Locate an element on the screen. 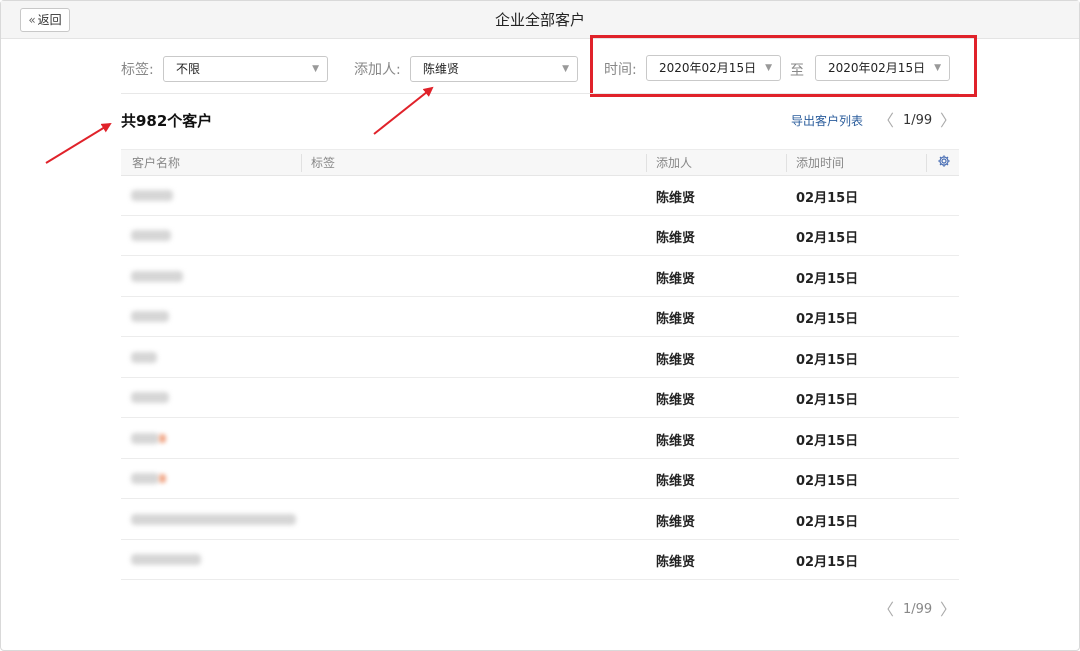  table-header: 客户名称 标签 添加人 添加时间 is located at coordinates (540, 162).